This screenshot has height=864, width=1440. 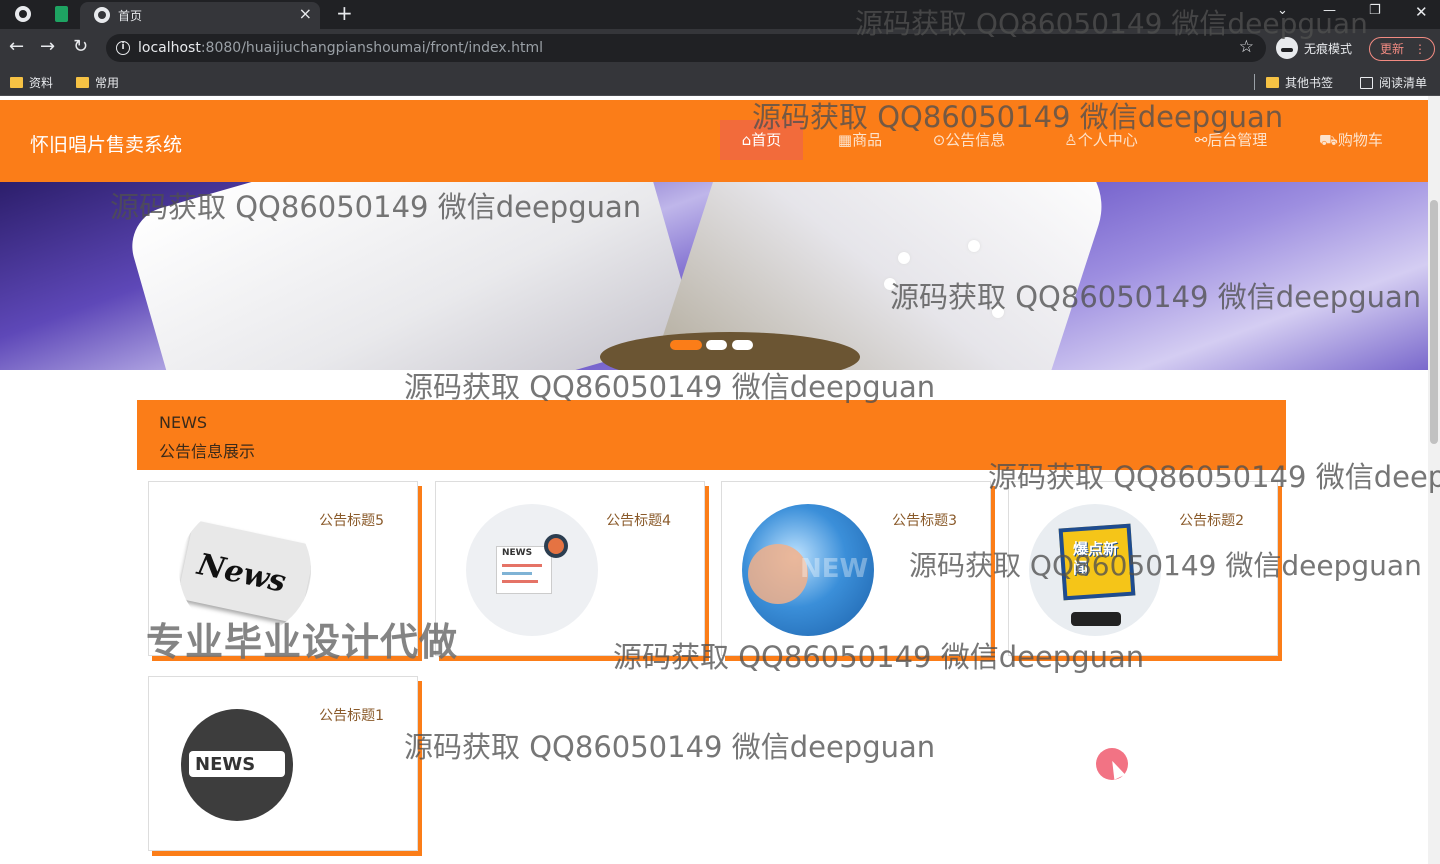 What do you see at coordinates (1420, 49) in the screenshot?
I see `more-vert-icon: ⋮` at bounding box center [1420, 49].